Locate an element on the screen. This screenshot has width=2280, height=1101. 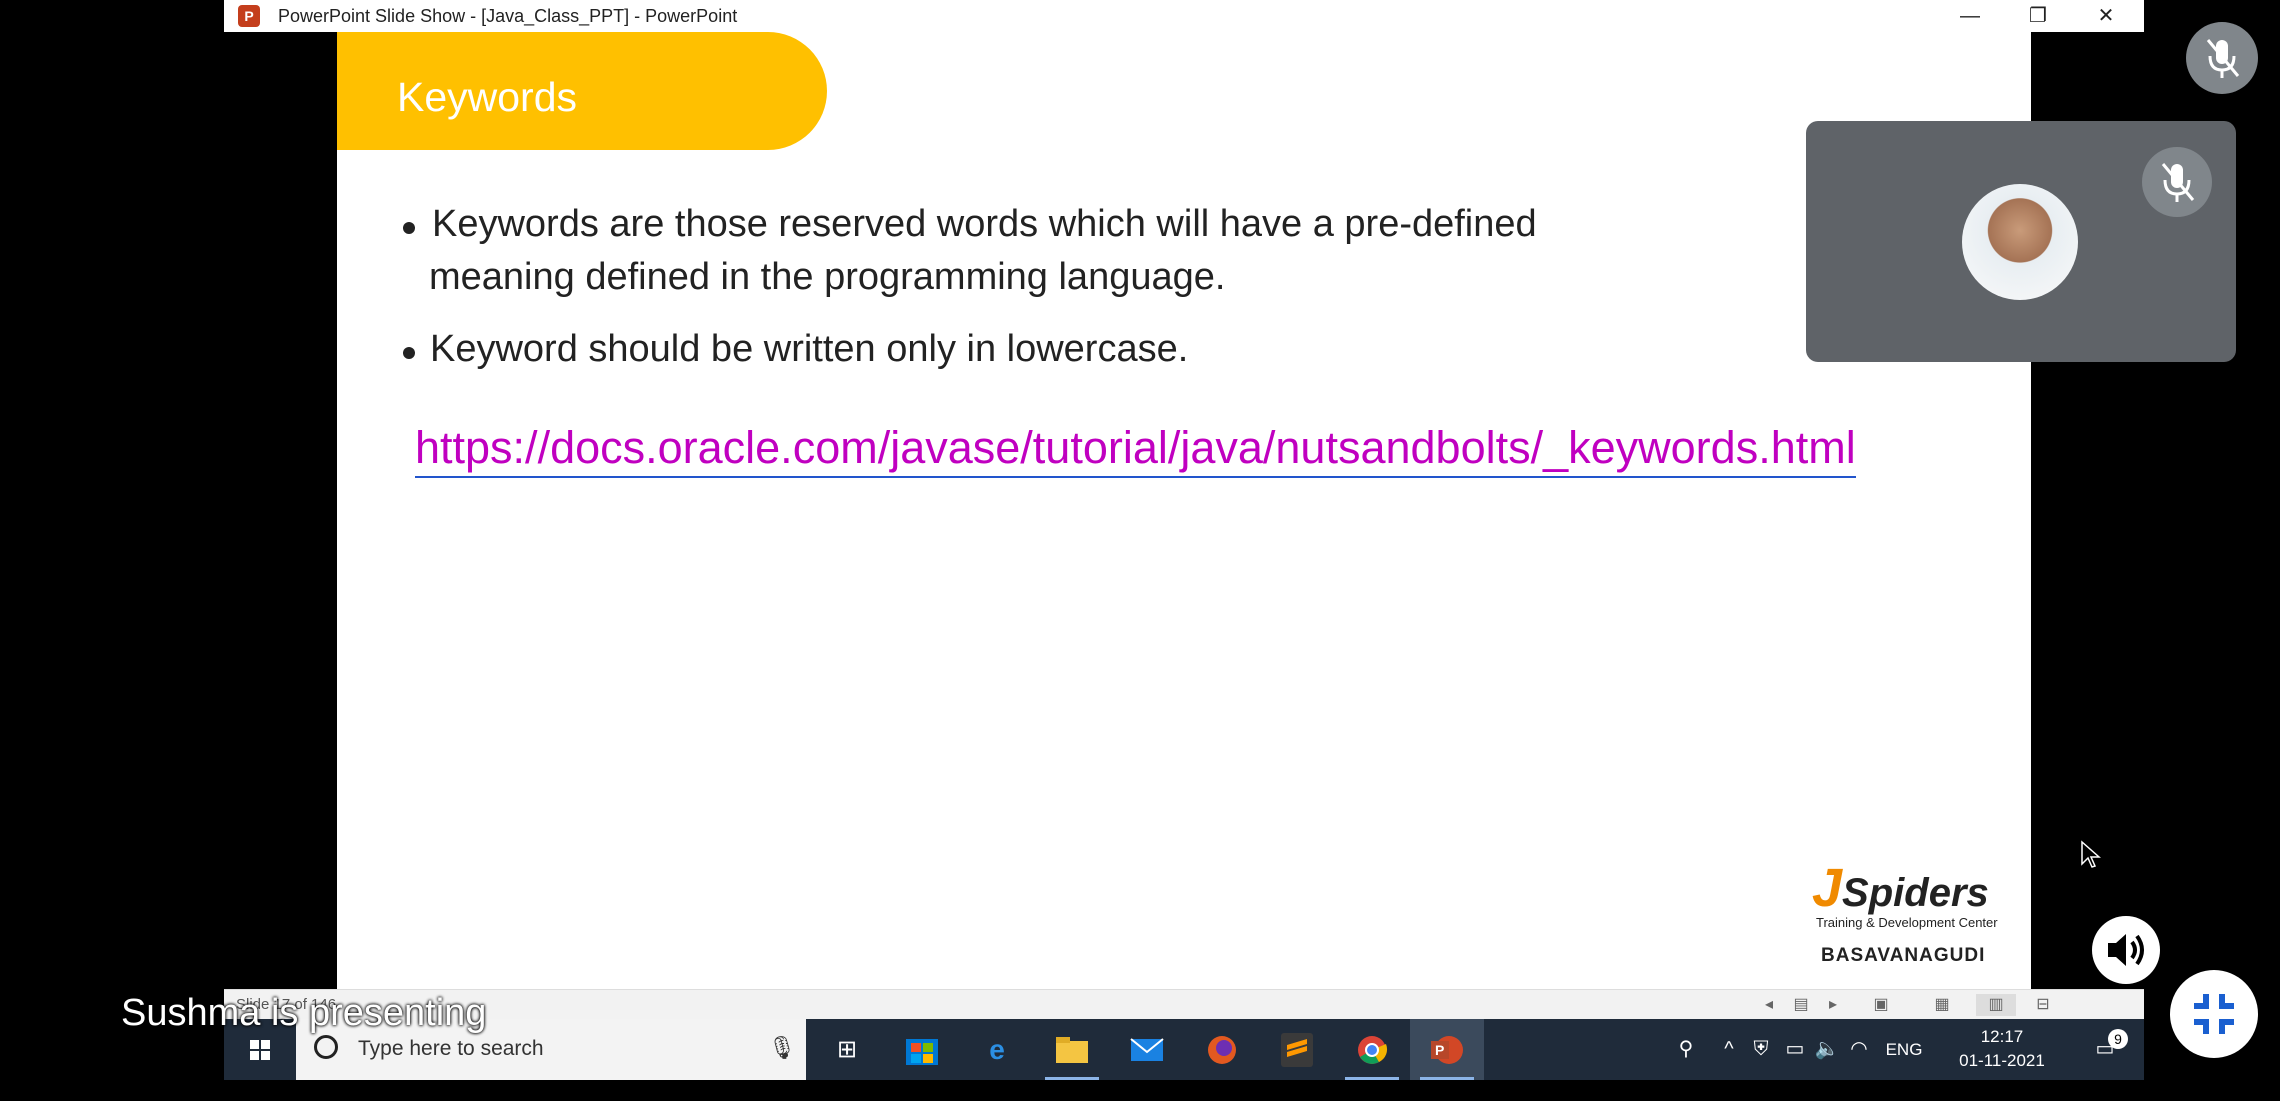
reading-view-icon: ▥ is located at coordinates (1996, 1005).